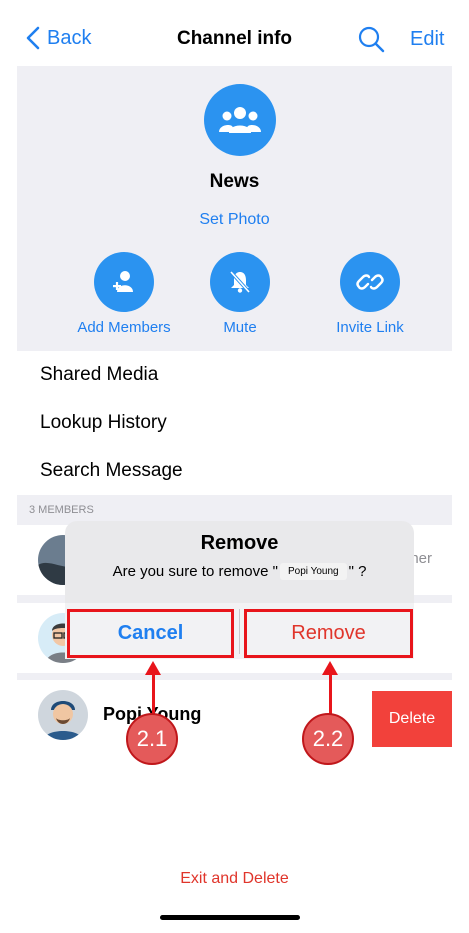 This screenshot has width=469, height=933. I want to click on alert-button-divider, so click(239, 631).